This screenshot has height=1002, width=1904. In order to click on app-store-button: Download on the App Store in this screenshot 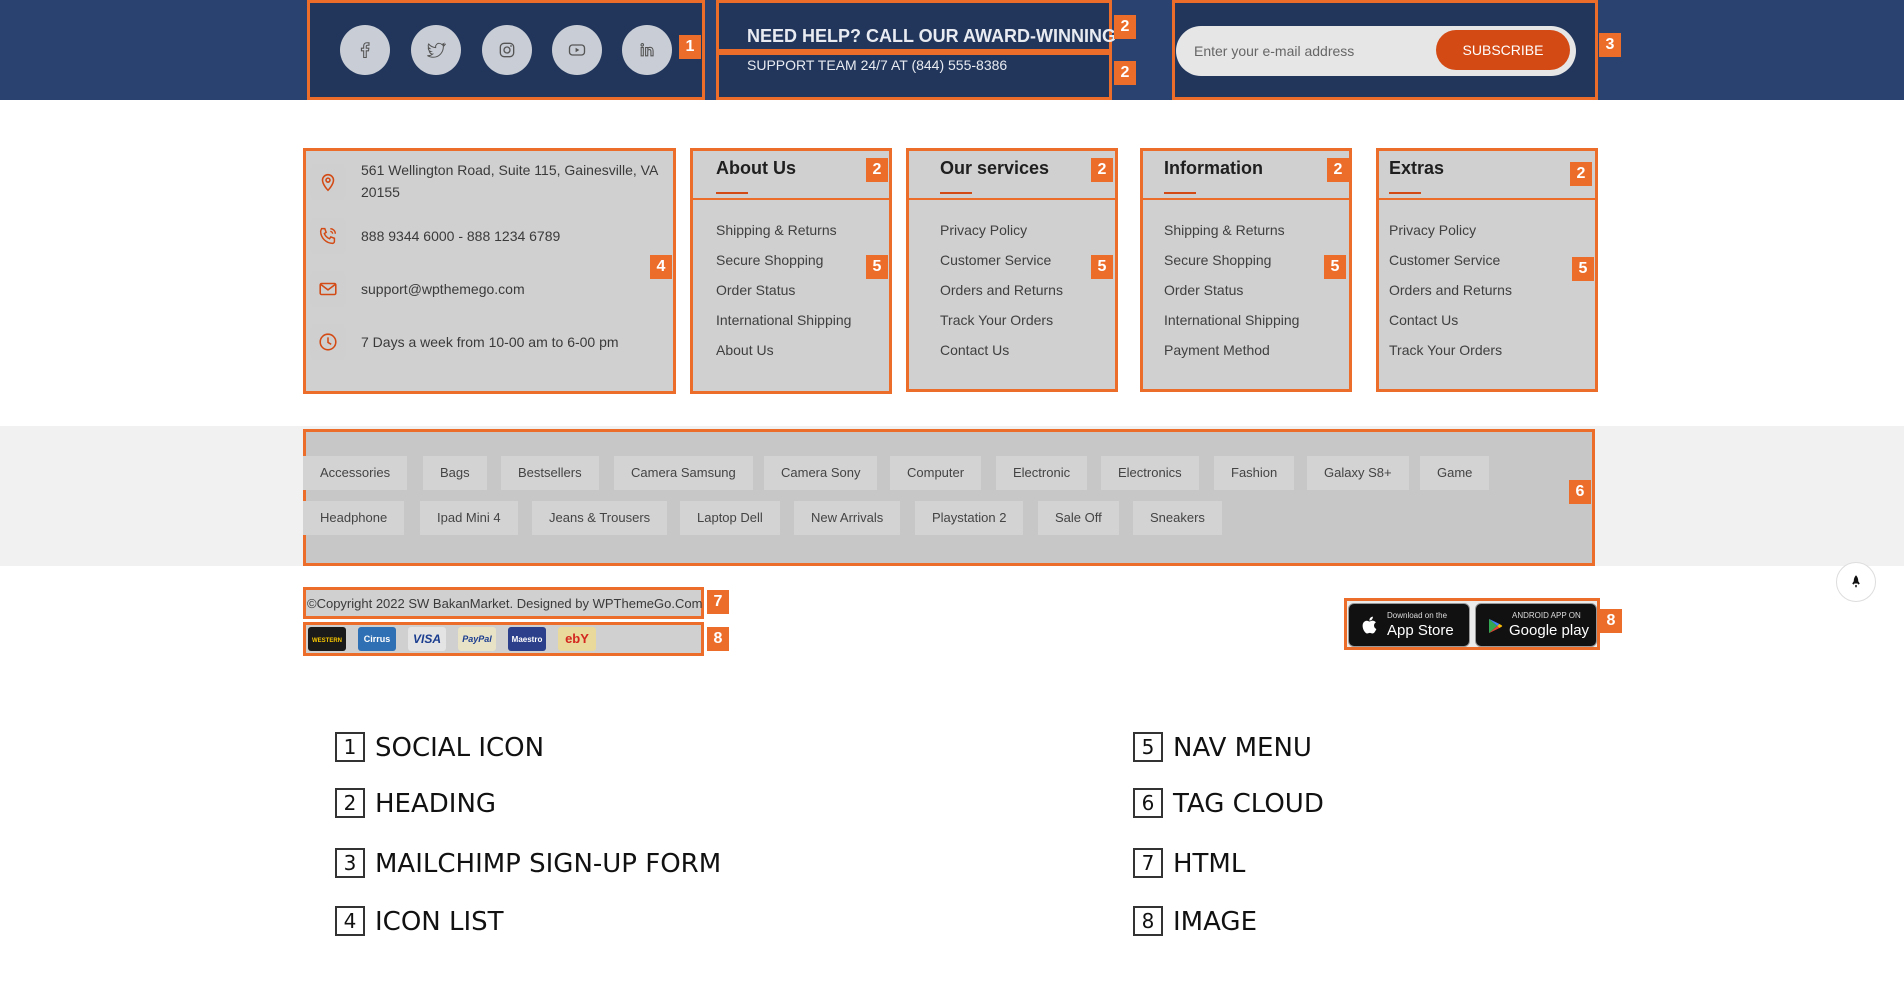, I will do `click(1409, 625)`.